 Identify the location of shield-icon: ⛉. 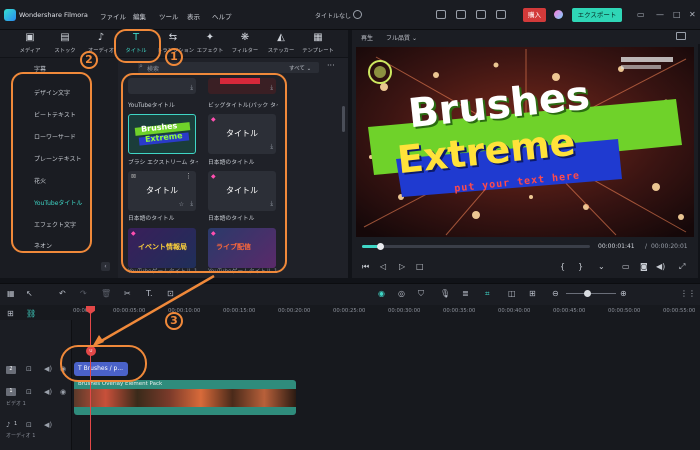
(421, 294).